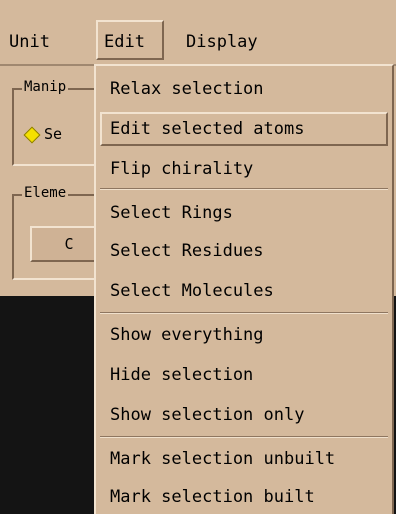  Describe the element at coordinates (244, 129) in the screenshot. I see `menu-item-edit-selected-atoms: Edit selected atoms` at that location.